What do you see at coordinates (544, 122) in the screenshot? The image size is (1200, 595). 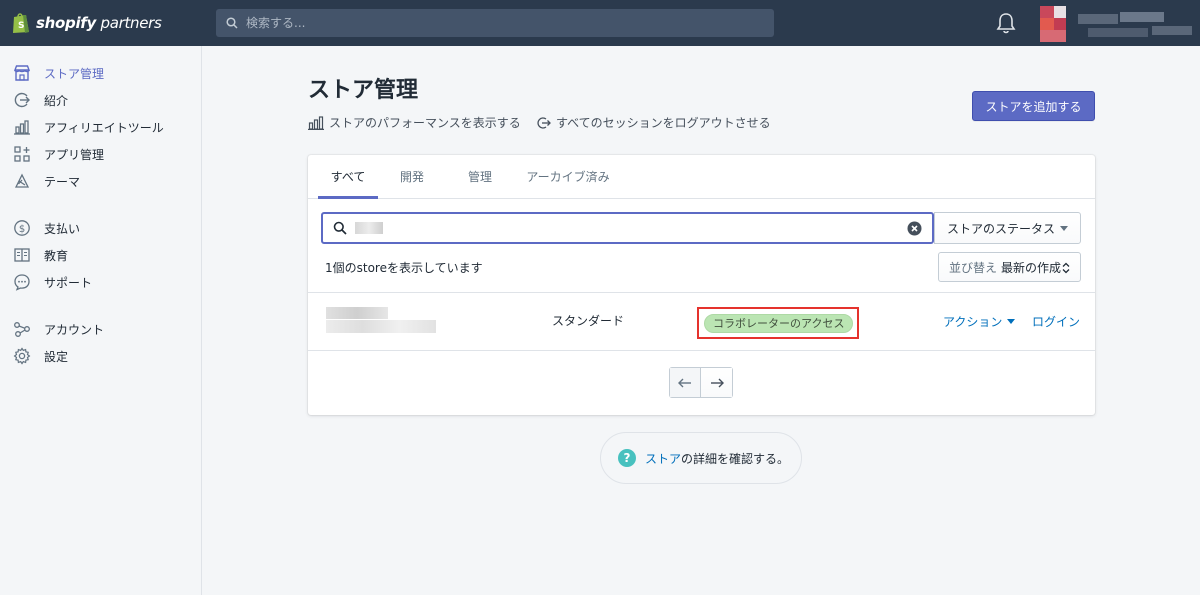 I see `logout-icon` at bounding box center [544, 122].